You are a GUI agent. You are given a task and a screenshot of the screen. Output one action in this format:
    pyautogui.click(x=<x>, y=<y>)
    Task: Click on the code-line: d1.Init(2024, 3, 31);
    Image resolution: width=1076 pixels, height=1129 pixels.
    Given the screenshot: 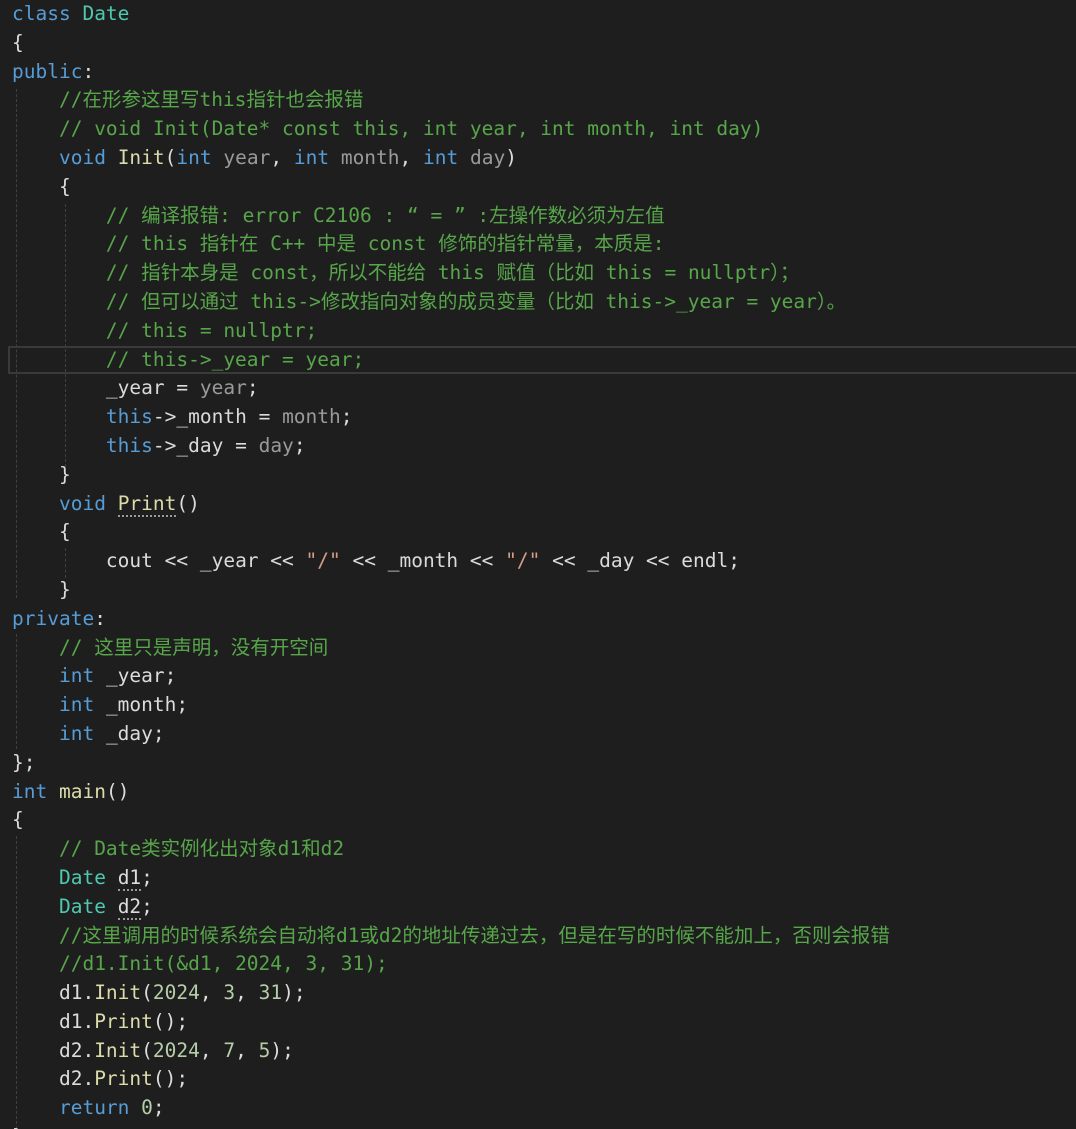 What is the action you would take?
    pyautogui.click(x=544, y=993)
    